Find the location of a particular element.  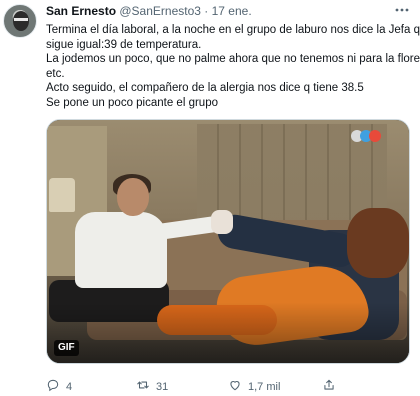

retweet-count: 31 is located at coordinates (162, 386).